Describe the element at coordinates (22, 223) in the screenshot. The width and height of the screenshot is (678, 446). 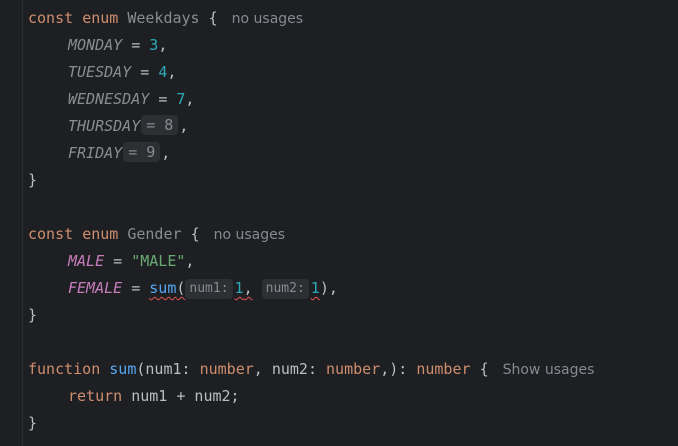
I see `gutter-divider` at that location.